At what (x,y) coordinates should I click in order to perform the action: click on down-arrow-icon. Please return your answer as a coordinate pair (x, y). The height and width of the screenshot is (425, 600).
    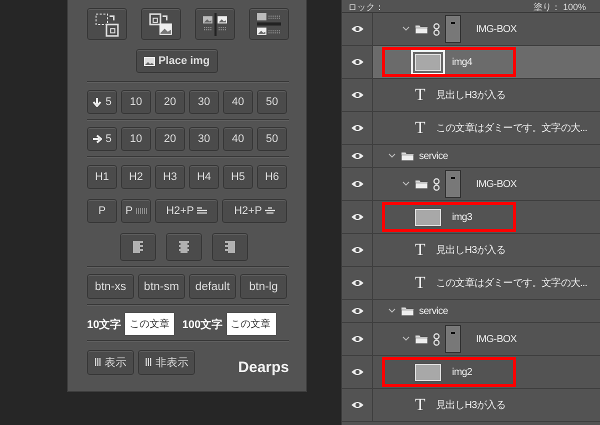
    Looking at the image, I should click on (97, 102).